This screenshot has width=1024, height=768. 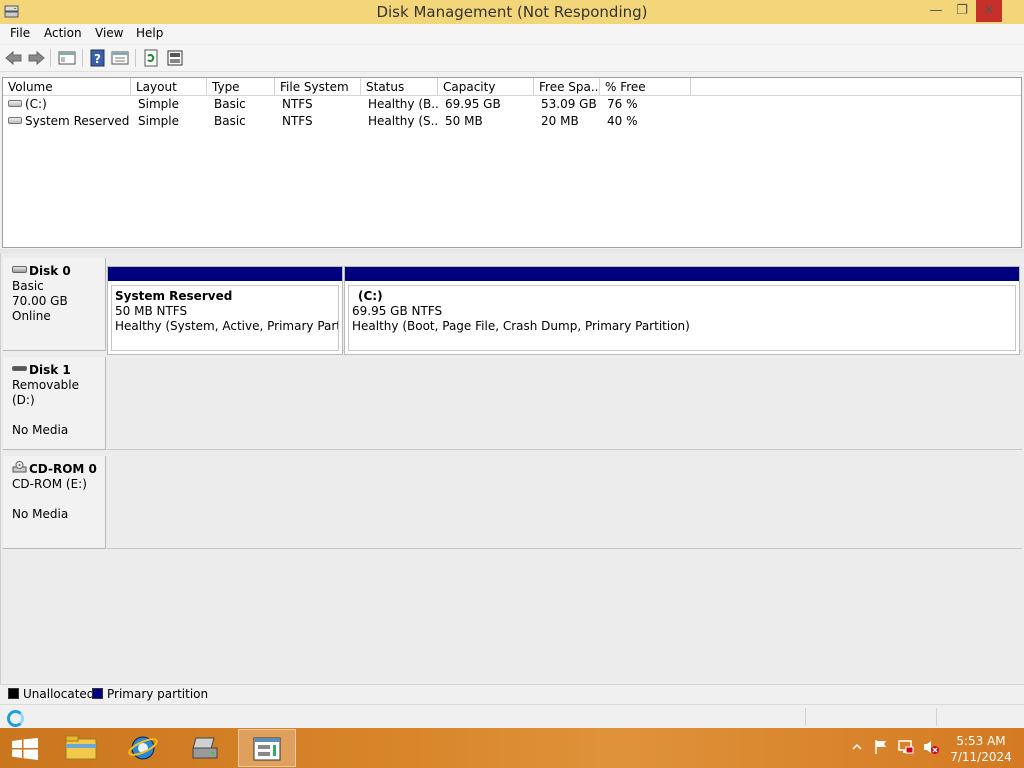 I want to click on legend-label-primary-partition: Primary partition, so click(x=158, y=694).